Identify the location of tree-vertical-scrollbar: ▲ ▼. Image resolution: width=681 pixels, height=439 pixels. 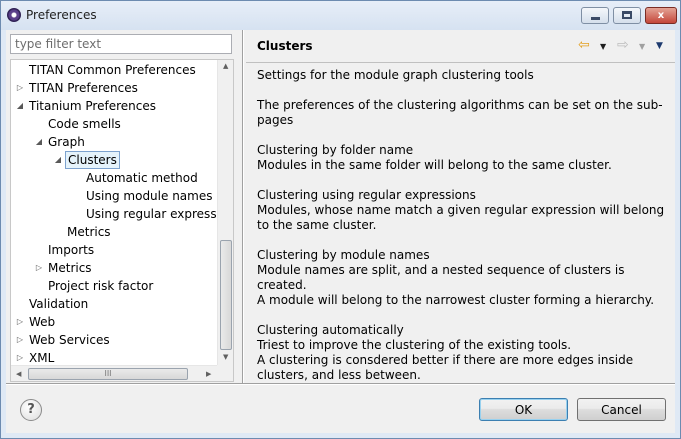
(225, 212).